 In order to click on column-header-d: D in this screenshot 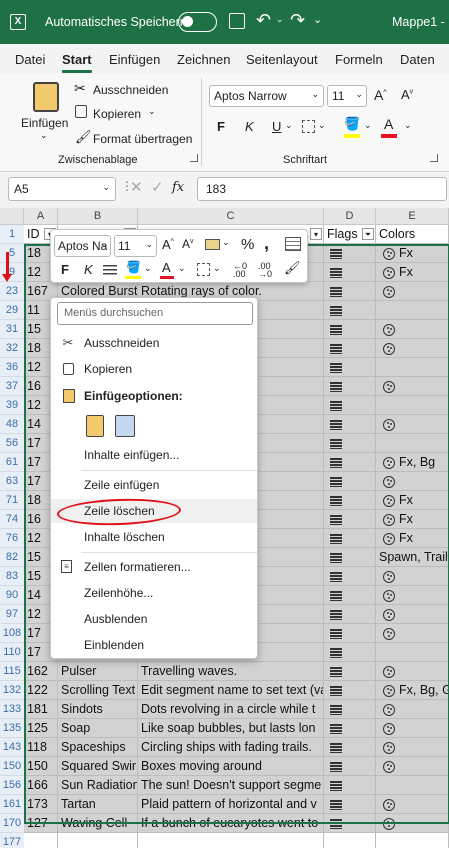, I will do `click(350, 216)`.